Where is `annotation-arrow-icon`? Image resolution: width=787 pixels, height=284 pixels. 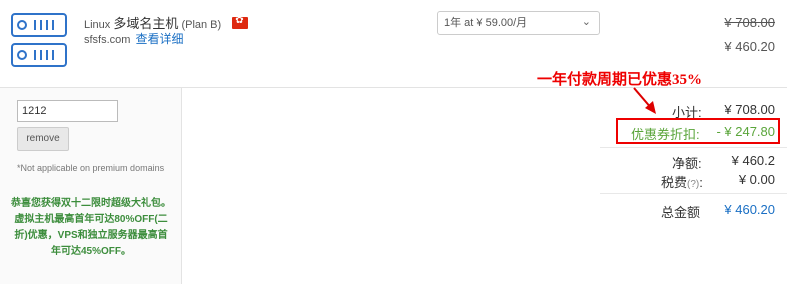 annotation-arrow-icon is located at coordinates (644, 100).